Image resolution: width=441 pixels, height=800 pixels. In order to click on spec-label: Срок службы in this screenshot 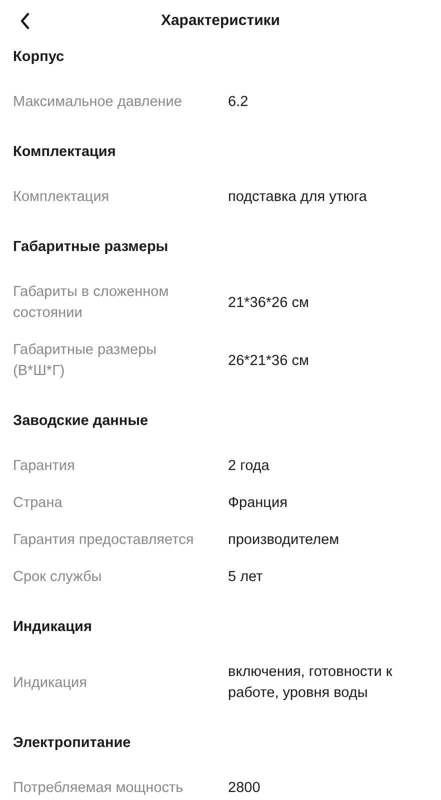, I will do `click(58, 577)`.